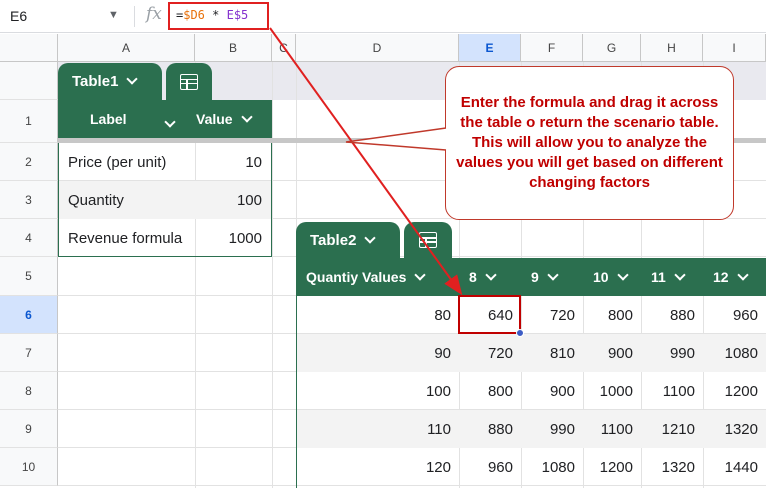 This screenshot has width=766, height=488. I want to click on callout-tail, so click(396, 139).